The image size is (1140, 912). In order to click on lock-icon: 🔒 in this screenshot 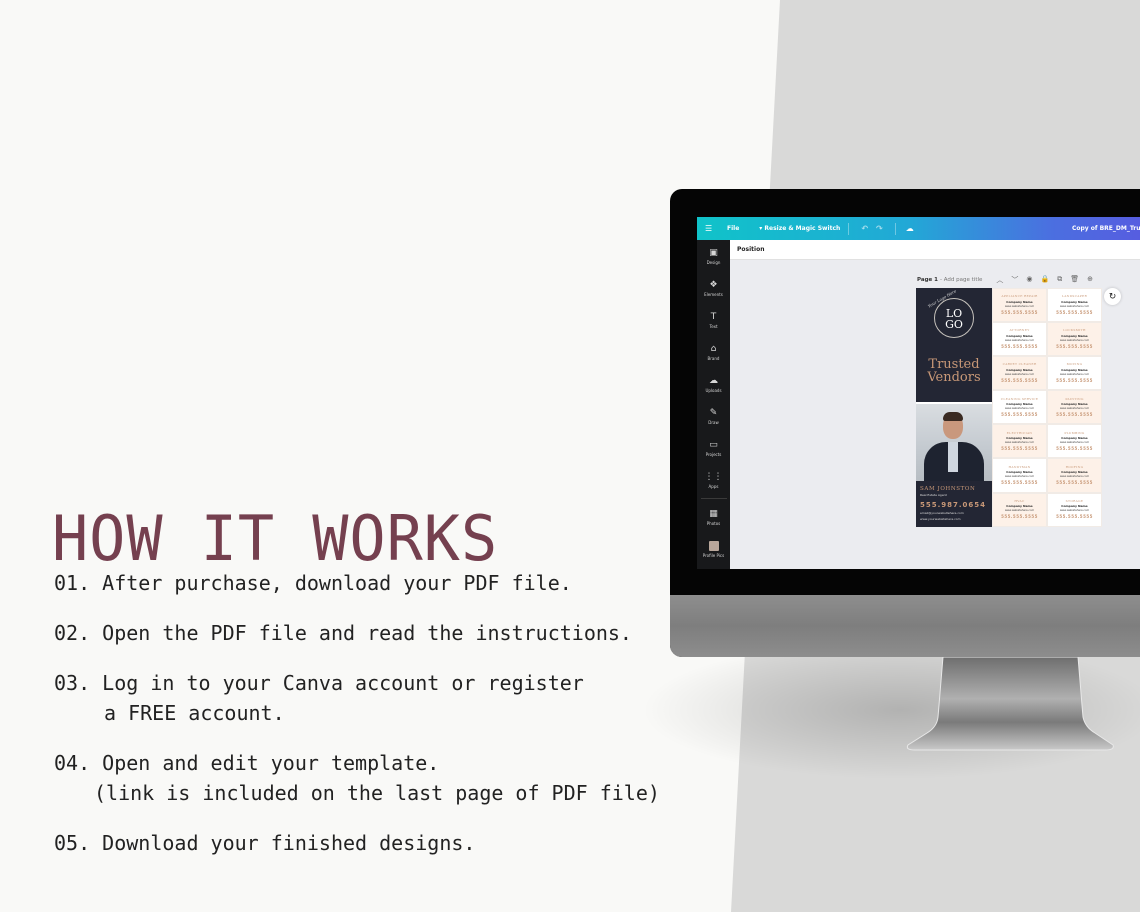, I will do `click(1045, 280)`.